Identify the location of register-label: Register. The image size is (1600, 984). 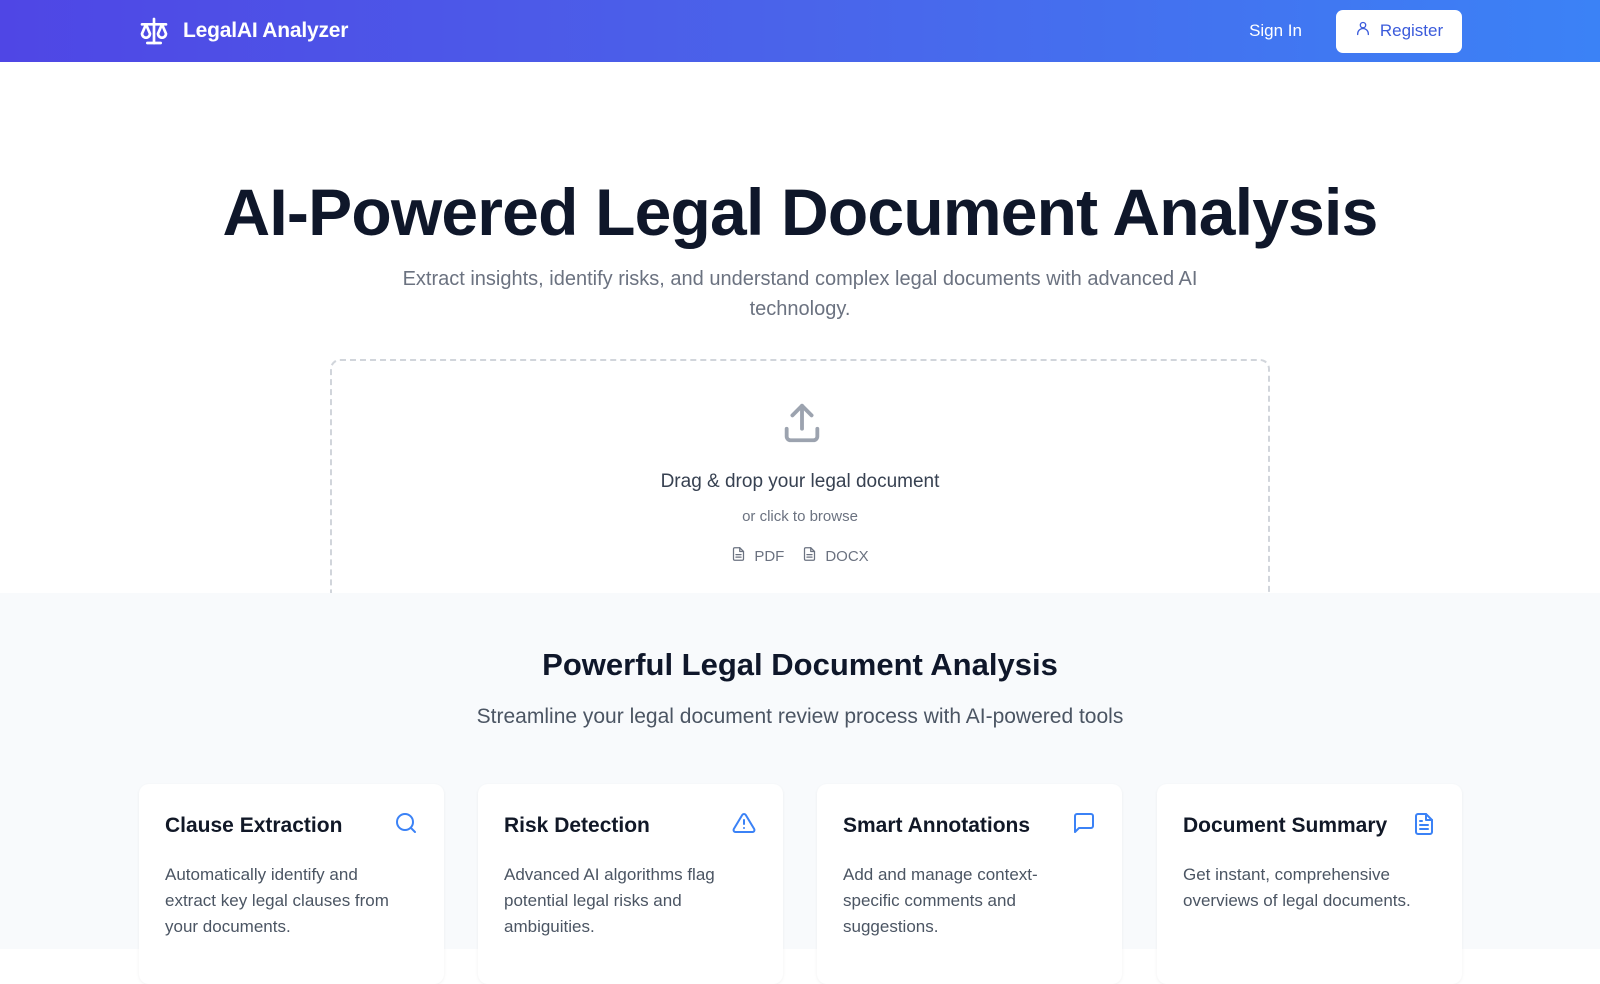
(1411, 30).